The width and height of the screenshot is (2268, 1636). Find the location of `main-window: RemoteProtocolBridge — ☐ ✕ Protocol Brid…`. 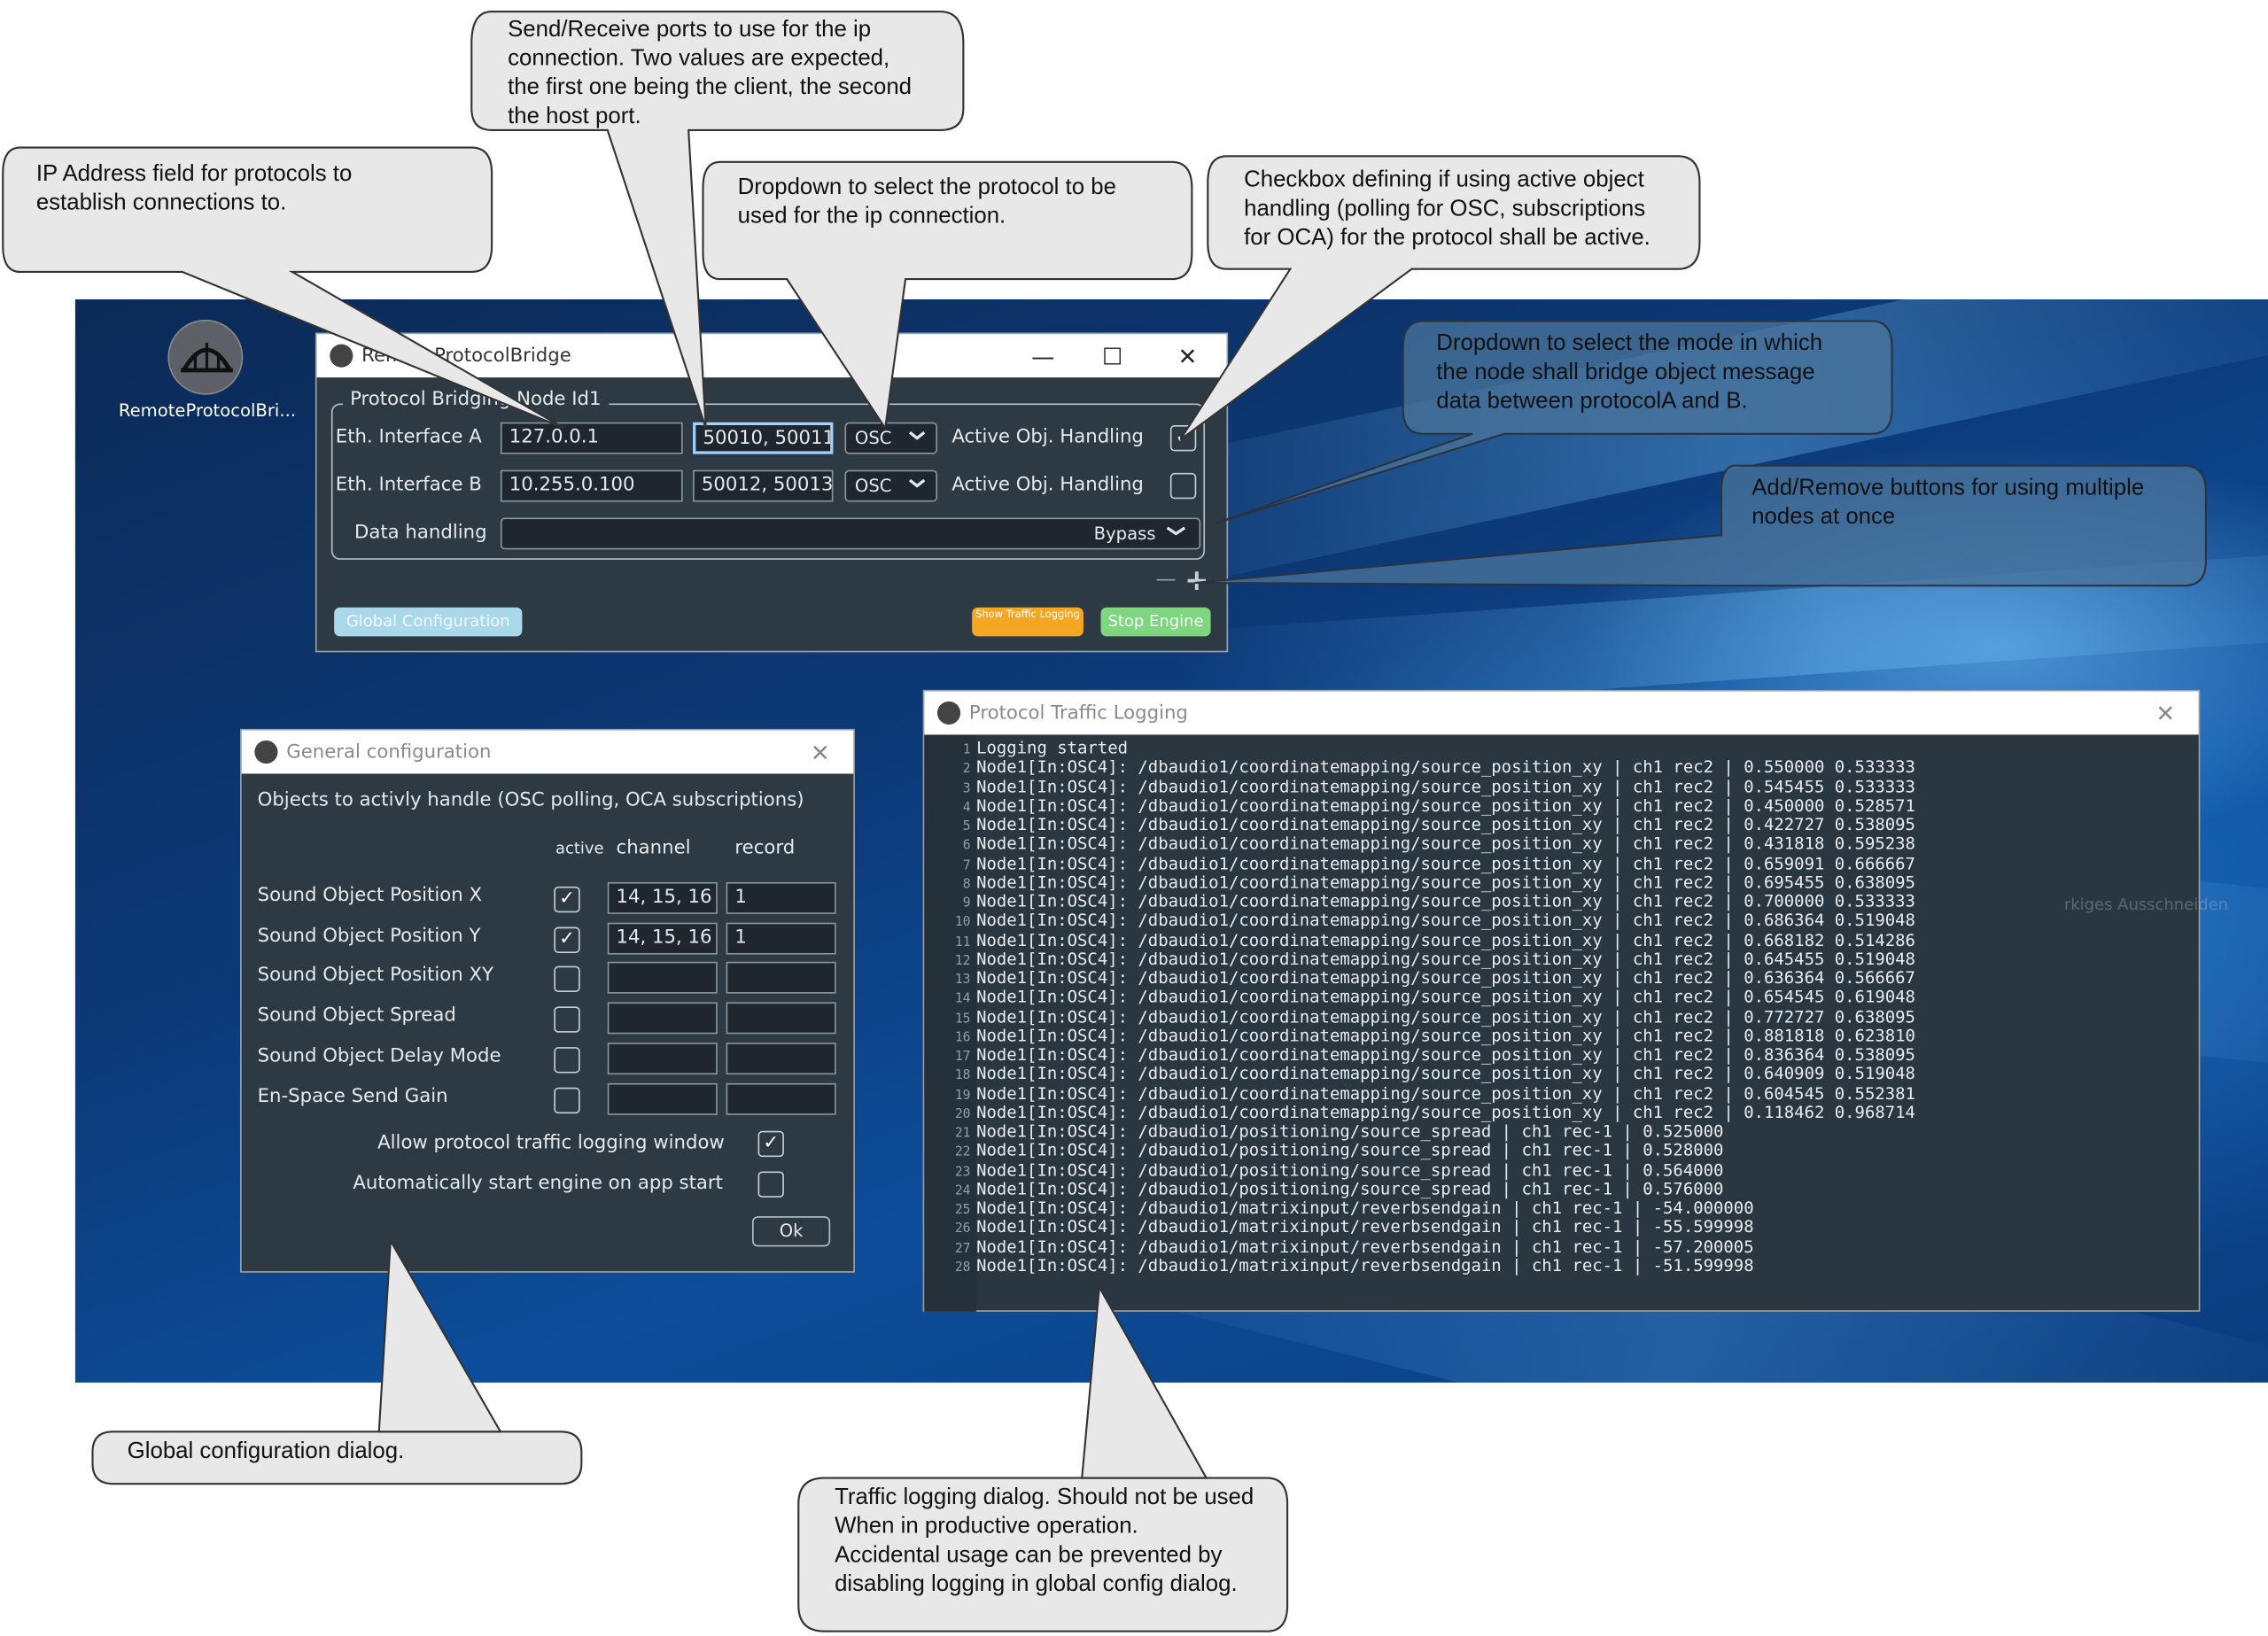

main-window: RemoteProtocolBridge — ☐ ✕ Protocol Brid… is located at coordinates (772, 492).